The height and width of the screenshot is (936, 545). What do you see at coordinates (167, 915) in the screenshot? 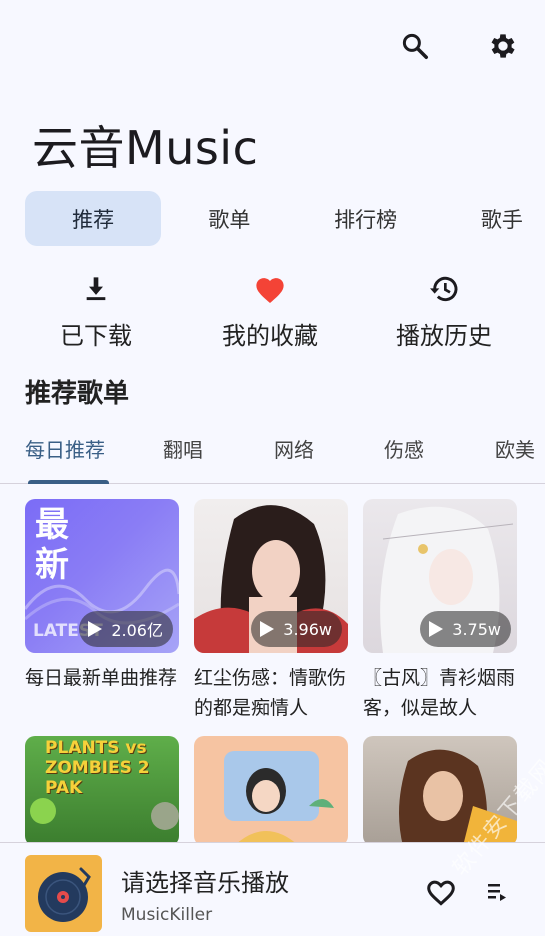
I see `now-playing-artist: MusicKiller` at bounding box center [167, 915].